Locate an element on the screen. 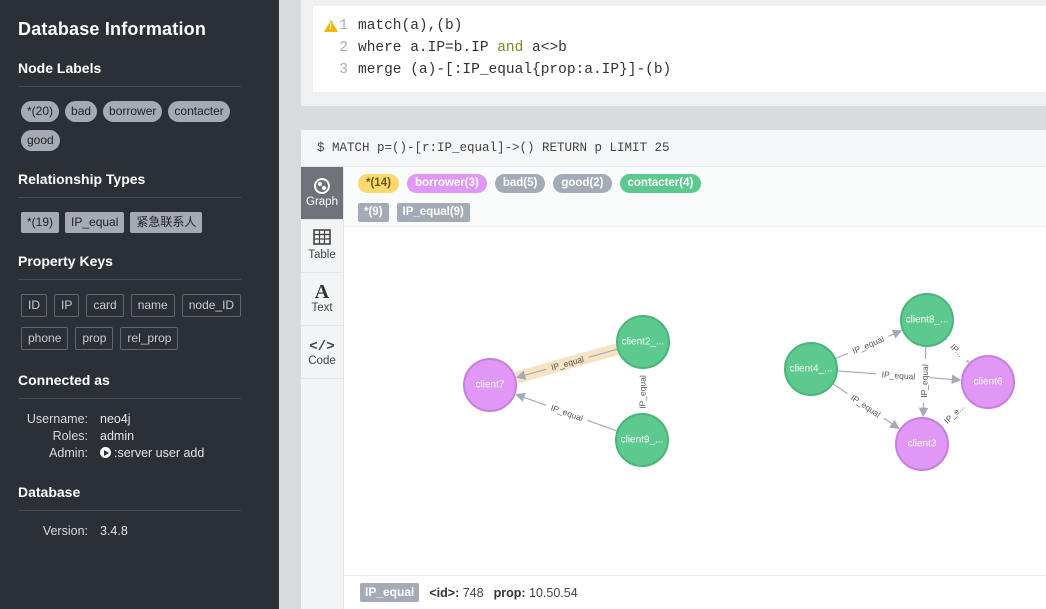 This screenshot has height=609, width=1046. node-legend-tag: *(14) is located at coordinates (378, 183).